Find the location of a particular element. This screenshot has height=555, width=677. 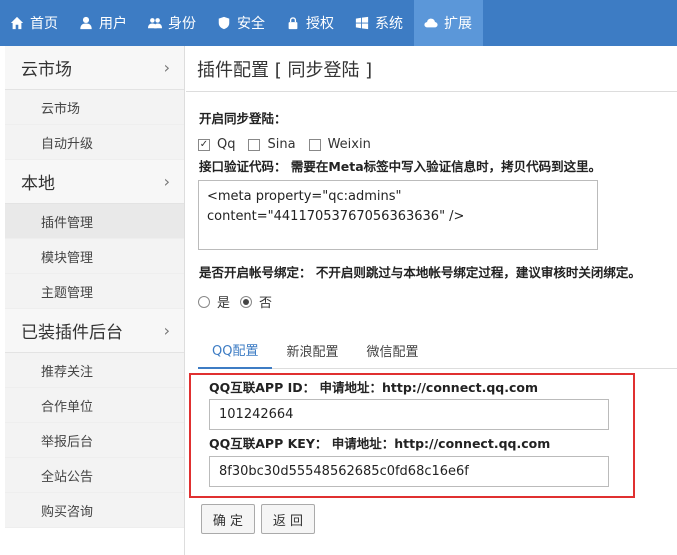

confirm-button: 确 定 is located at coordinates (228, 519).